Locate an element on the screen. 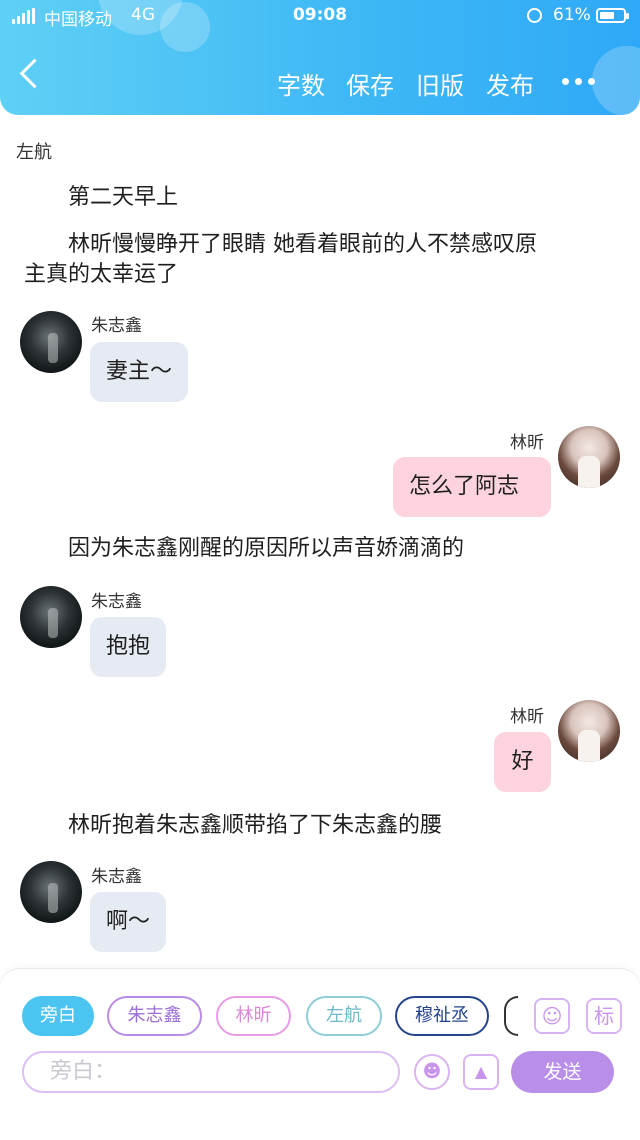 The image size is (640, 1140). status-bar: 中国移动 4G 09:08 61% is located at coordinates (320, 17).